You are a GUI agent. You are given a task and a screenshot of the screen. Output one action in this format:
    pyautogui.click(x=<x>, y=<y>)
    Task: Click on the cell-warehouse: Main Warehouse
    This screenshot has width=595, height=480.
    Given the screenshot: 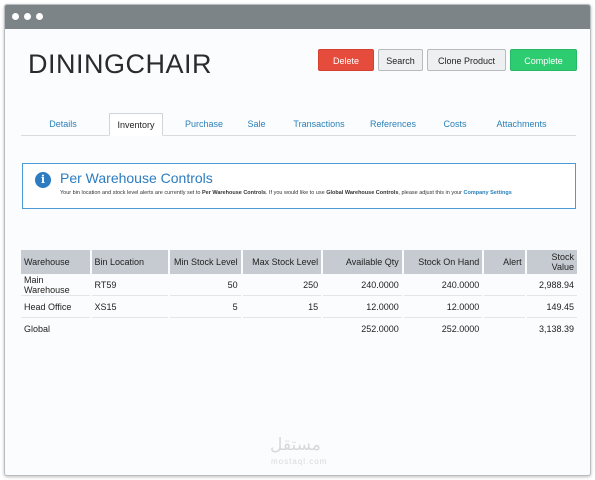 What is the action you would take?
    pyautogui.click(x=55, y=285)
    